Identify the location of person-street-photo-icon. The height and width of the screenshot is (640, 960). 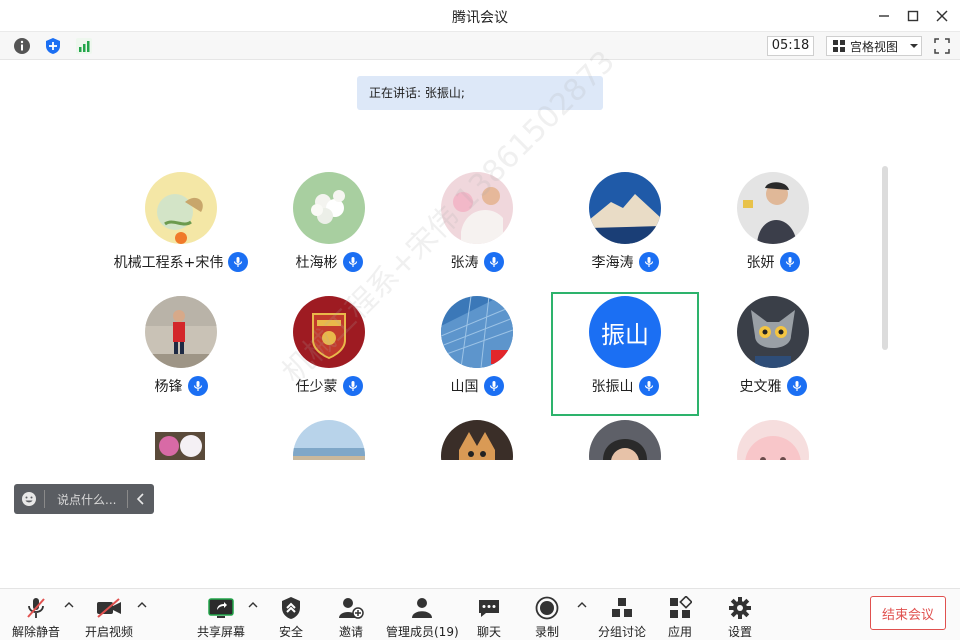
(181, 332).